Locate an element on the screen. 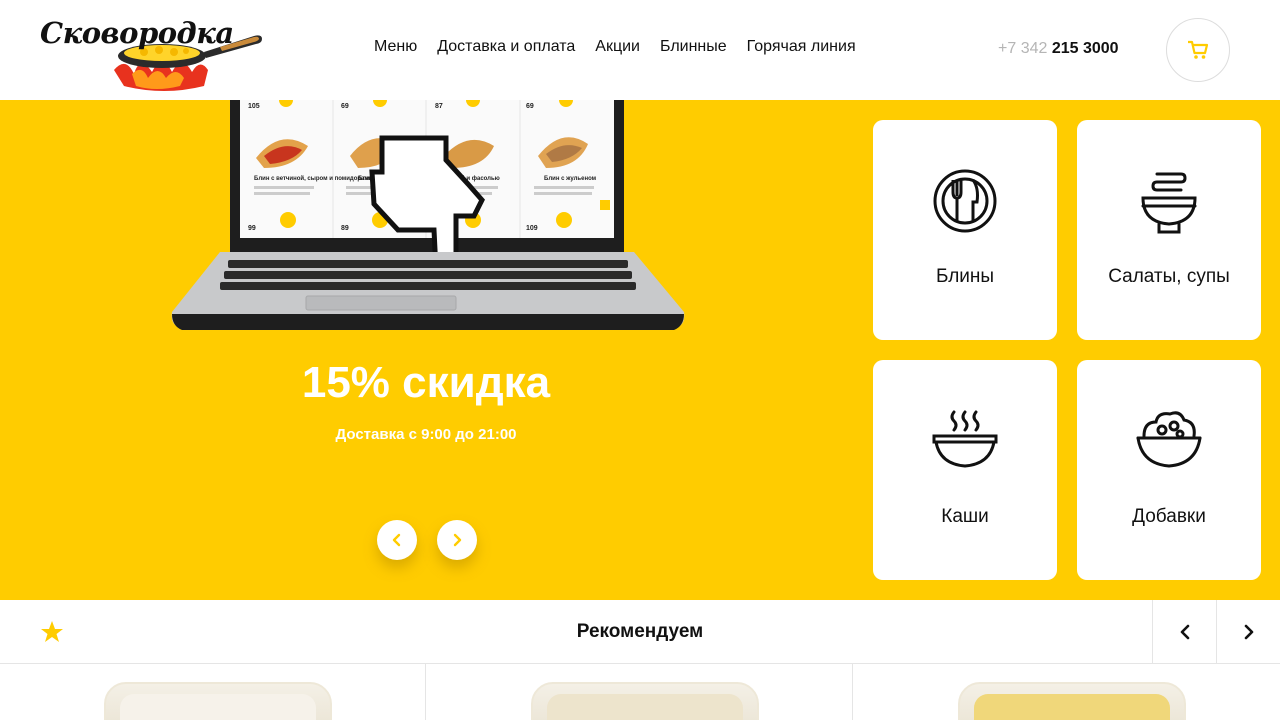 The height and width of the screenshot is (720, 1280). recommend-next-button is located at coordinates (1248, 632).